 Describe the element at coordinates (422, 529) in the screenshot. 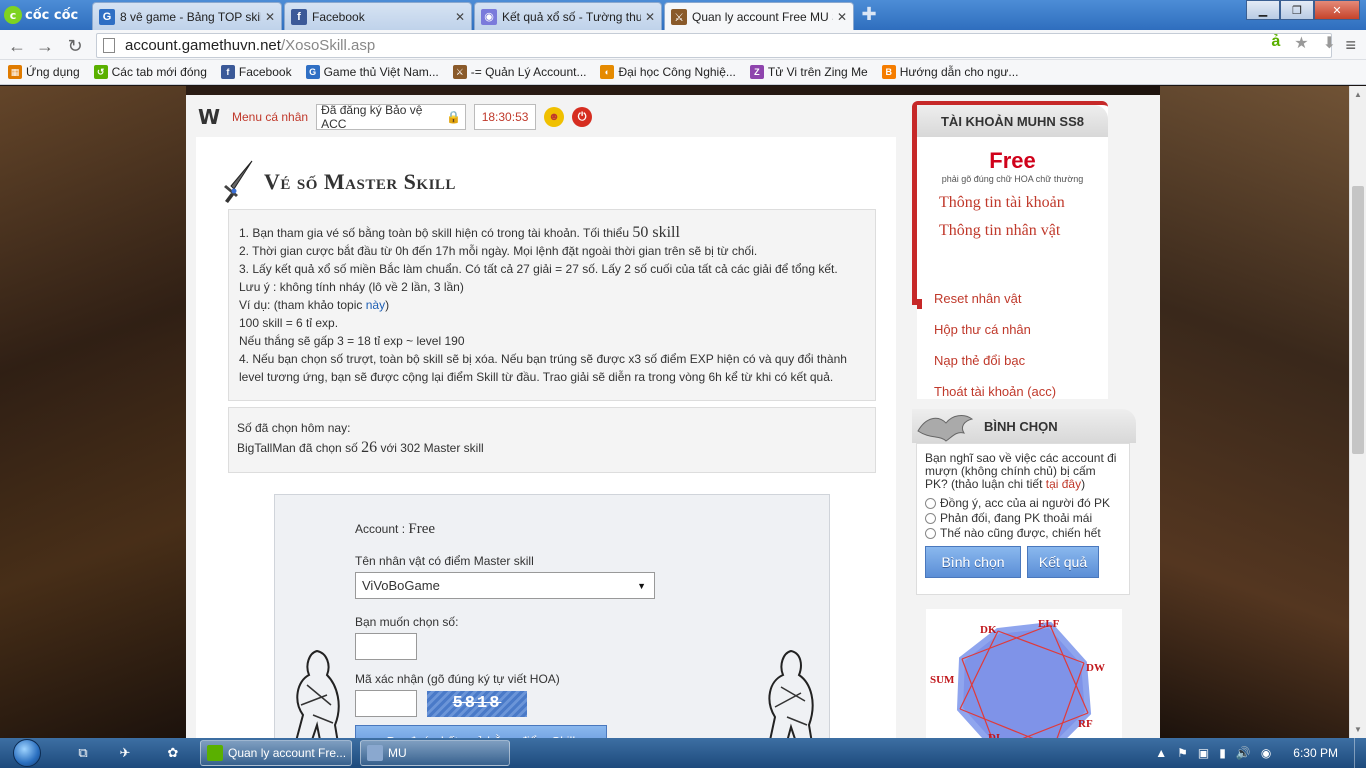

I see `account-value: Free` at that location.